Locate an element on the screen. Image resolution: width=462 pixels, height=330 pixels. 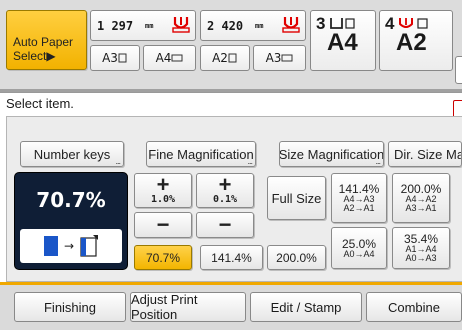
decrease-ratio-01-button: − is located at coordinates (225, 225).